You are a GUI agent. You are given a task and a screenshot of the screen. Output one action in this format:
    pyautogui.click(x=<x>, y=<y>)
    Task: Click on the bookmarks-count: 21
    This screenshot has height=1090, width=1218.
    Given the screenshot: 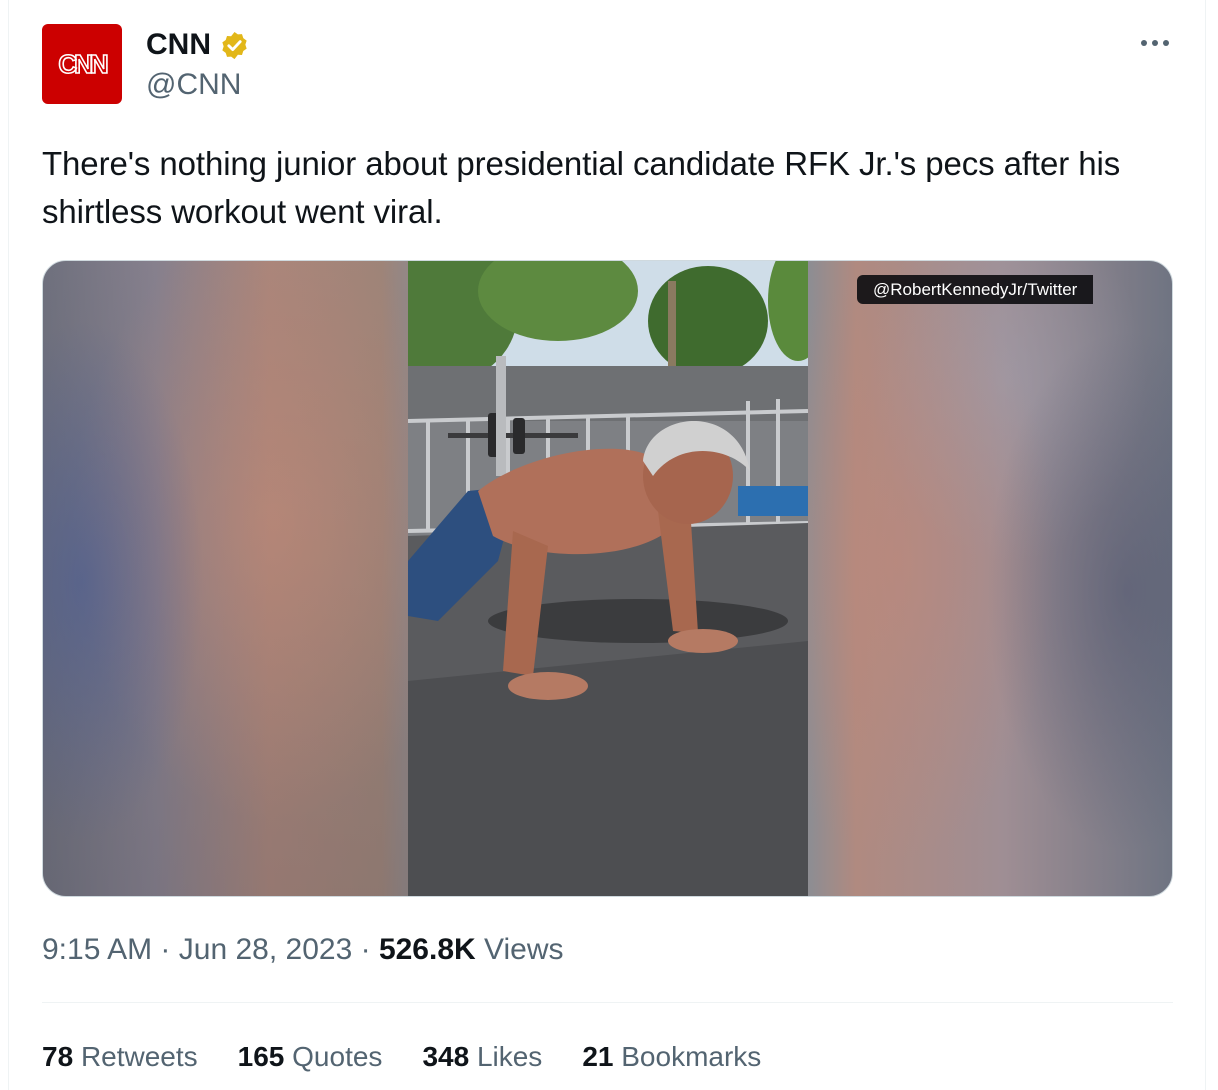 What is the action you would take?
    pyautogui.click(x=598, y=1056)
    